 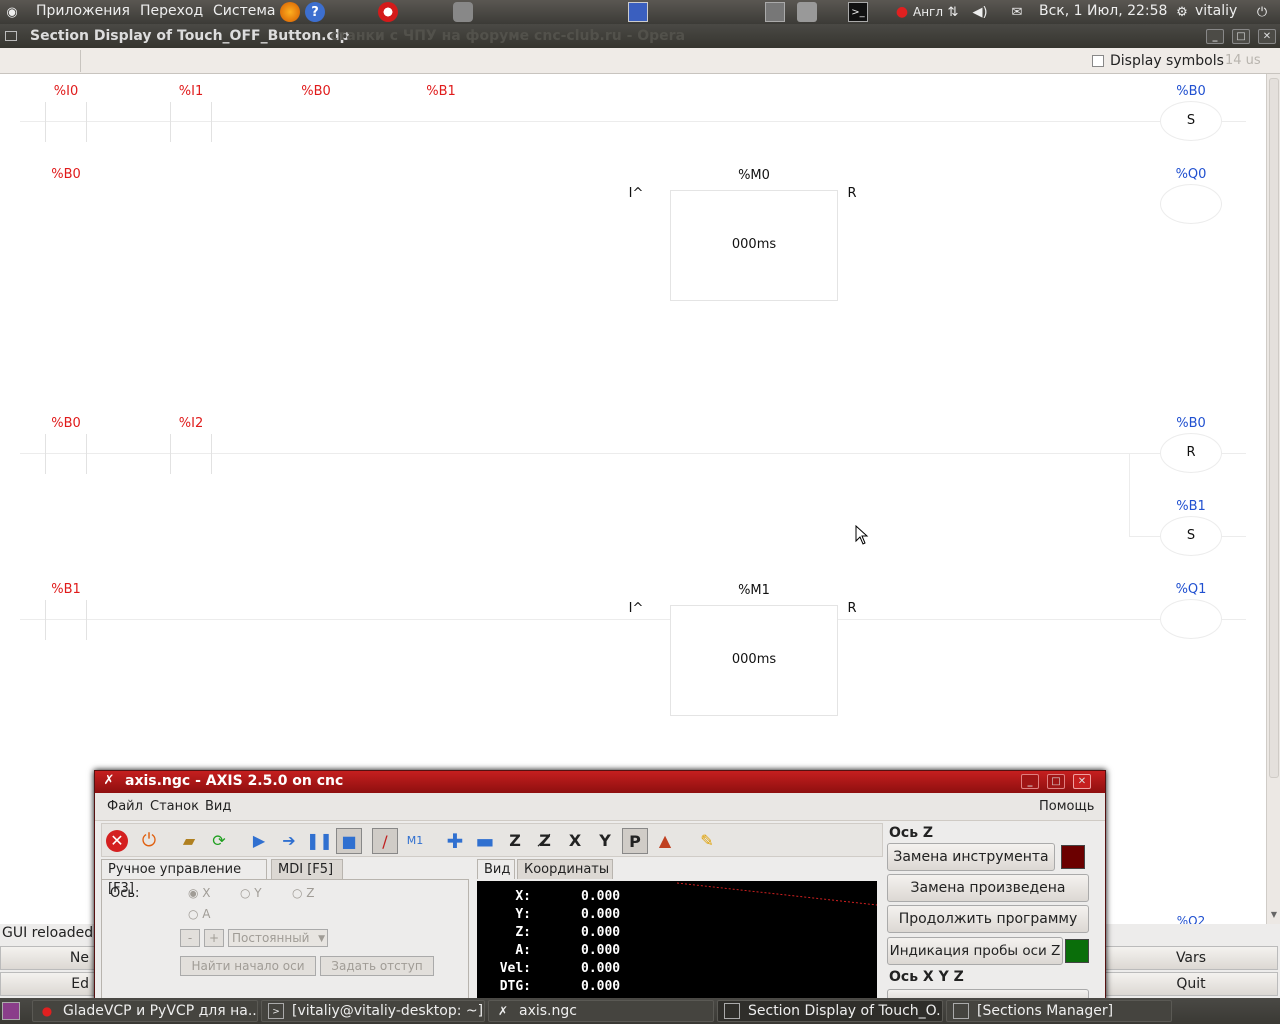 What do you see at coordinates (319, 841) in the screenshot?
I see `pause-icon: ❚❚` at bounding box center [319, 841].